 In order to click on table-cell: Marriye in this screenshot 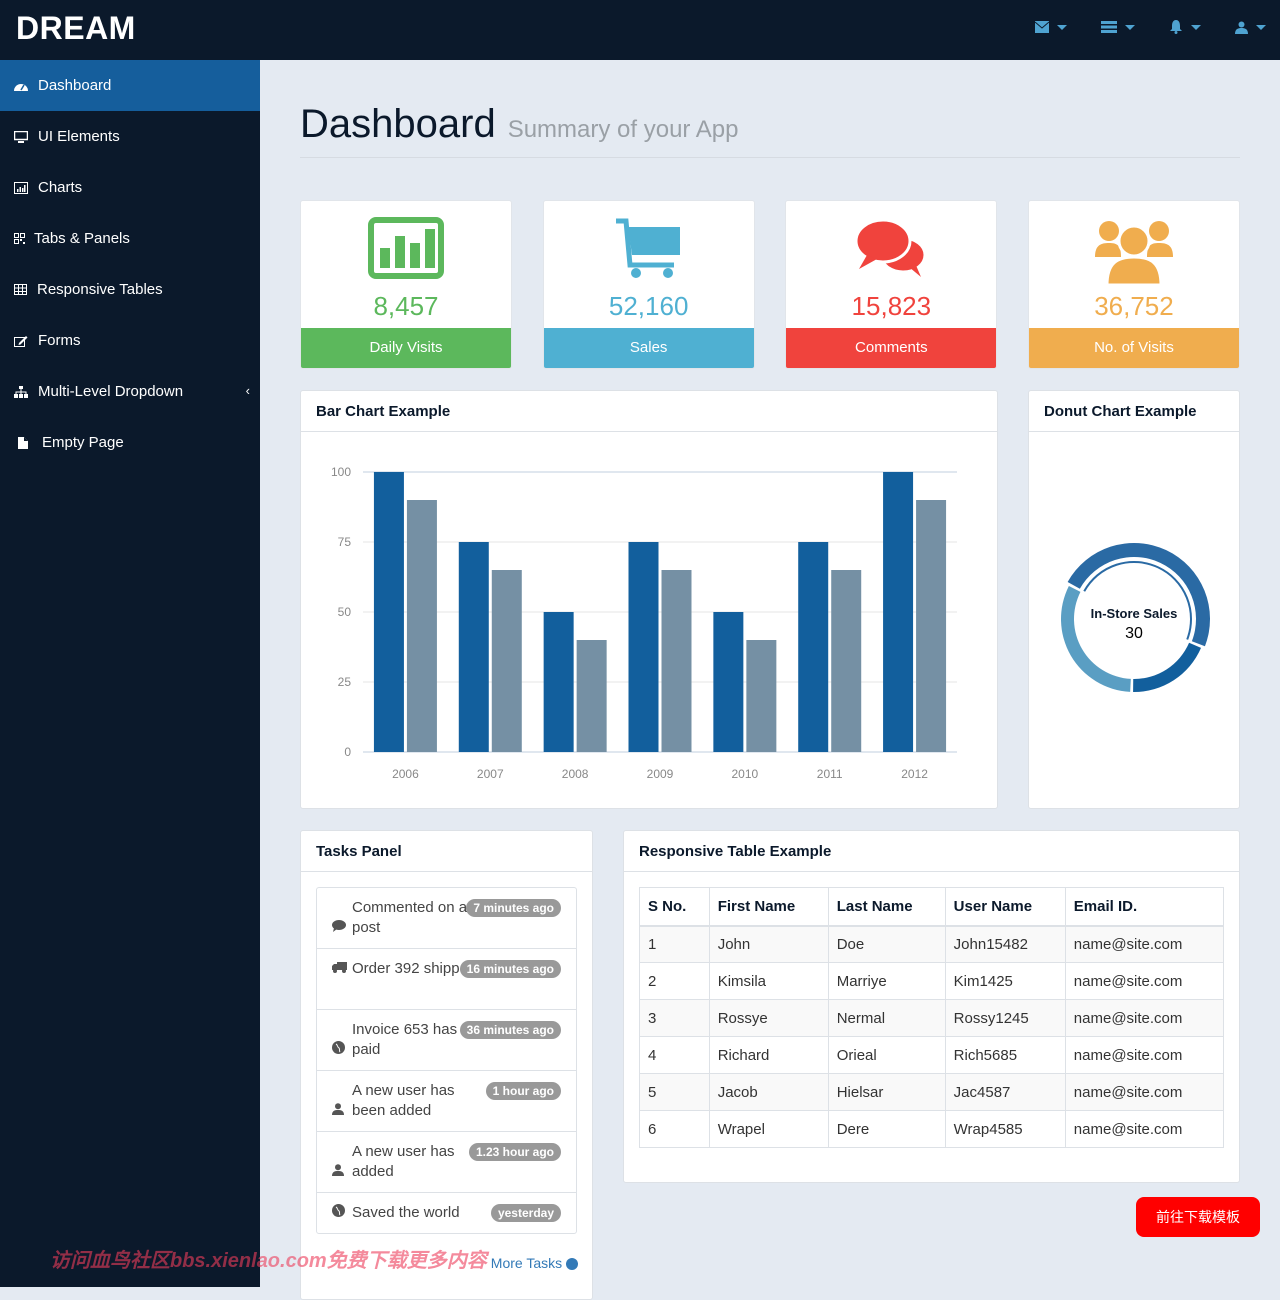, I will do `click(886, 981)`.